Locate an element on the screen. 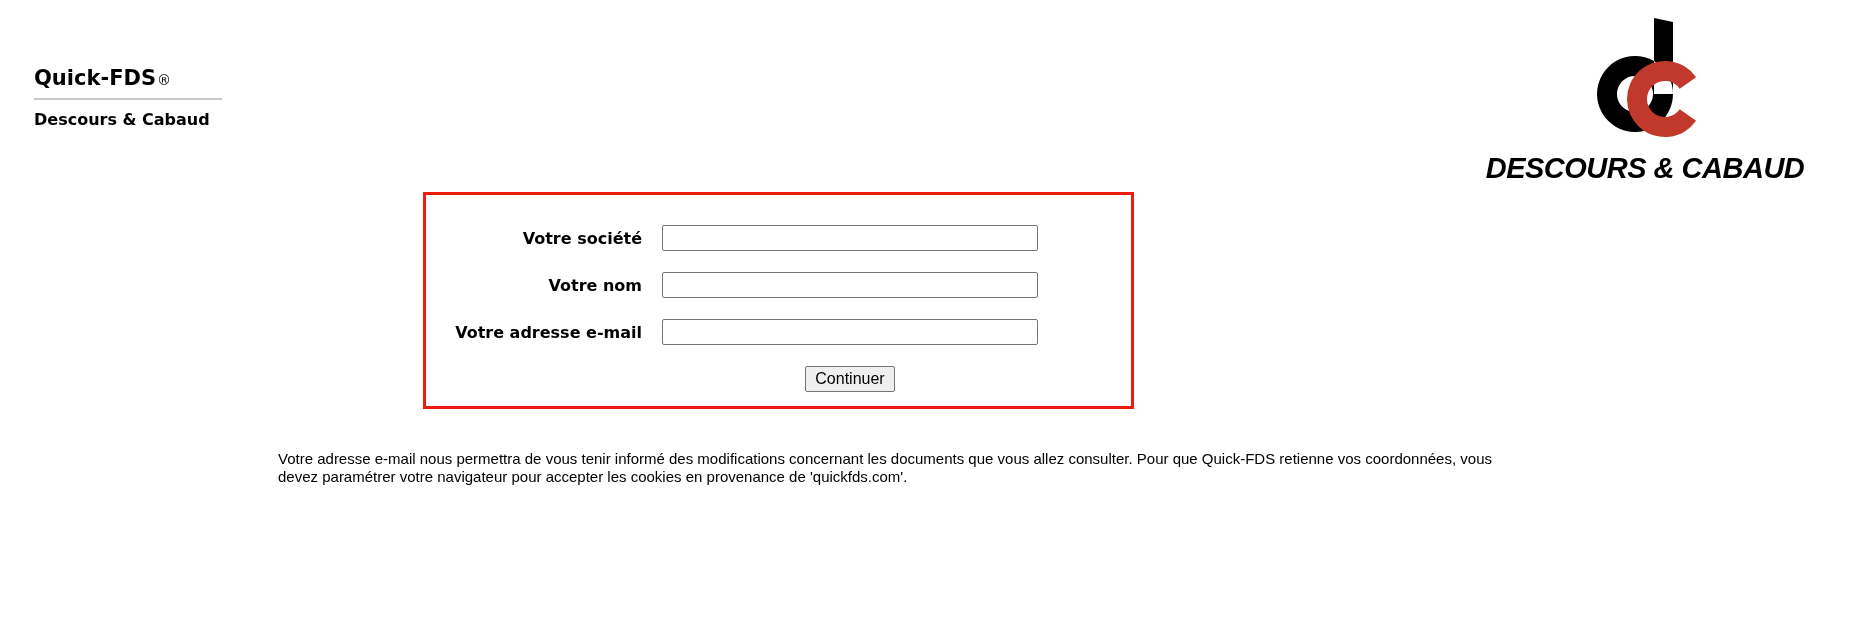  notice-text: Votre adresse e-mail nous permettra de vous tenir informé des modifications concernant les documents que vous allez consulter. Pour que Quick-FDS retienne vos coordonnées, vous devez paramétrer votre navigateur pour accepter les cookies en provenance de 'quickfds.com'. is located at coordinates (885, 468).